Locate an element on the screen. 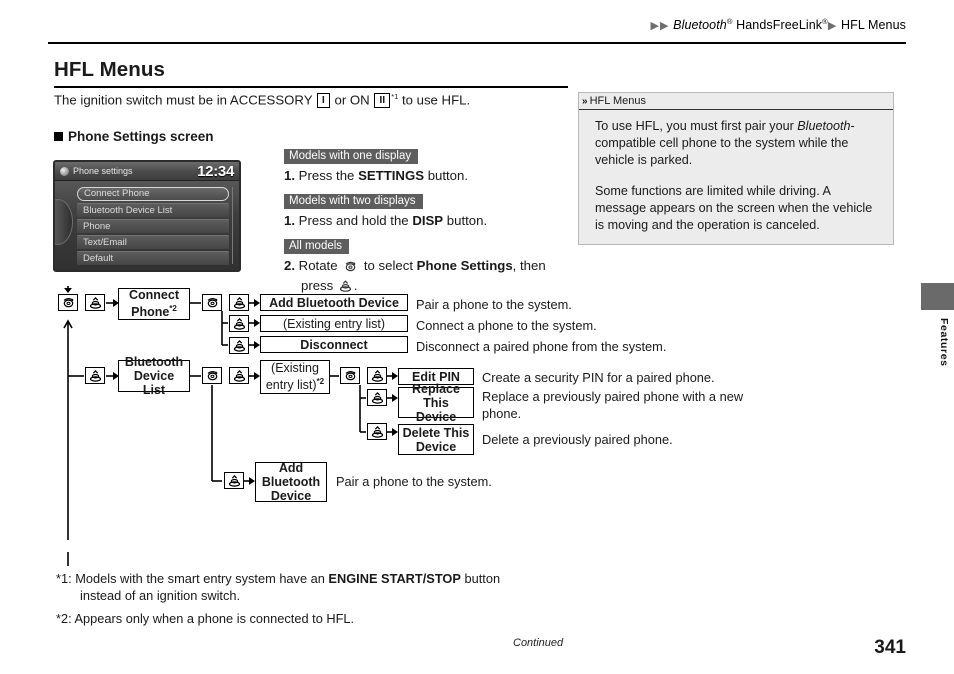 The width and height of the screenshot is (954, 674). footnote-2-marker: *2: is located at coordinates (64, 618).